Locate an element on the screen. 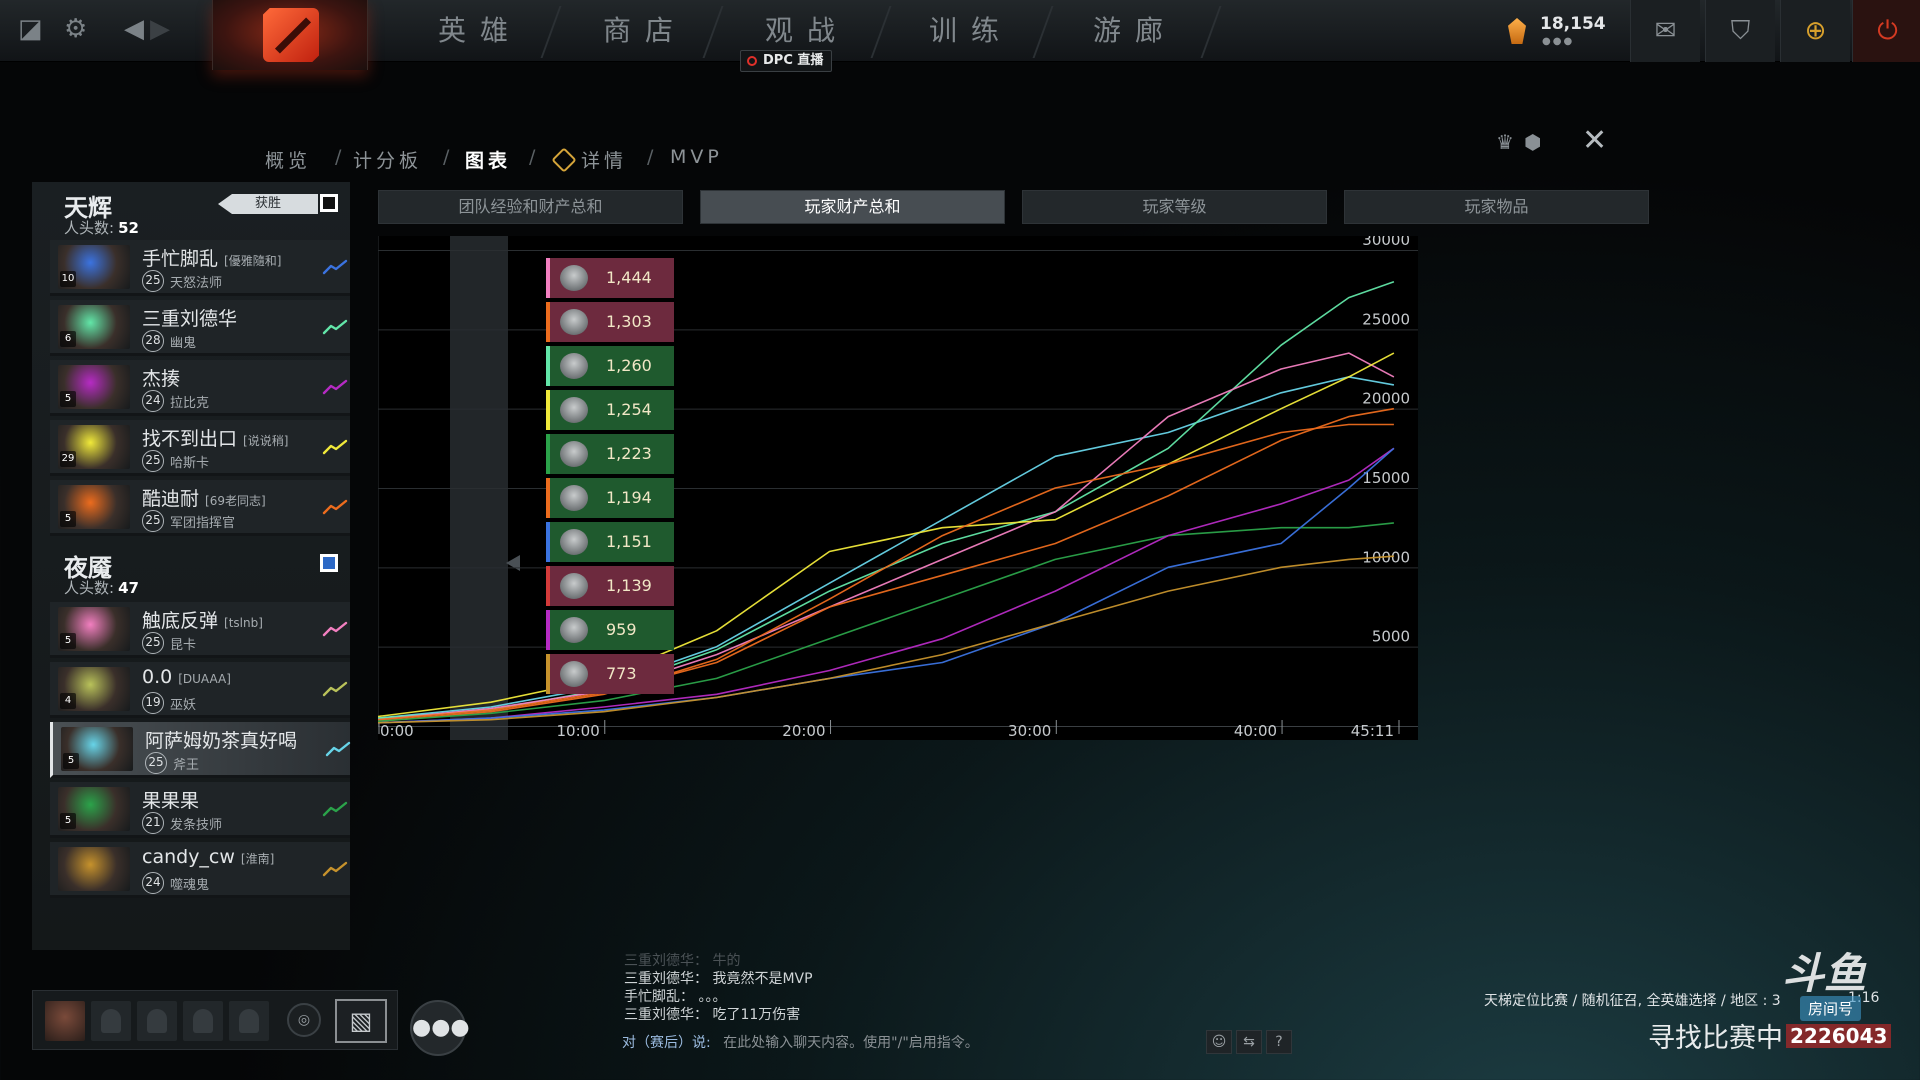  player-row: 5 阿萨姆奶茶真好喝 25 斧王 is located at coordinates (200, 750).